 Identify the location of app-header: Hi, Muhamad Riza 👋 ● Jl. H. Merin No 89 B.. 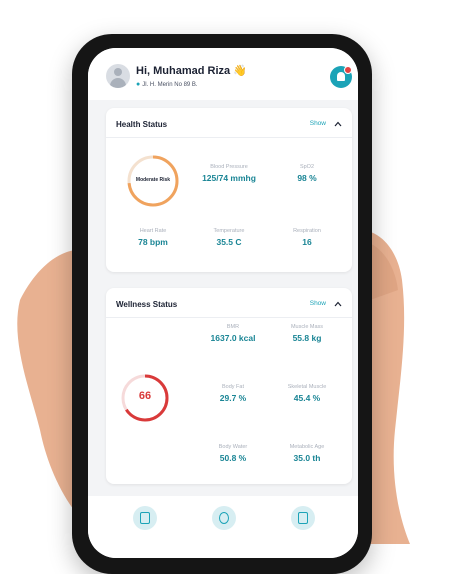
(223, 74).